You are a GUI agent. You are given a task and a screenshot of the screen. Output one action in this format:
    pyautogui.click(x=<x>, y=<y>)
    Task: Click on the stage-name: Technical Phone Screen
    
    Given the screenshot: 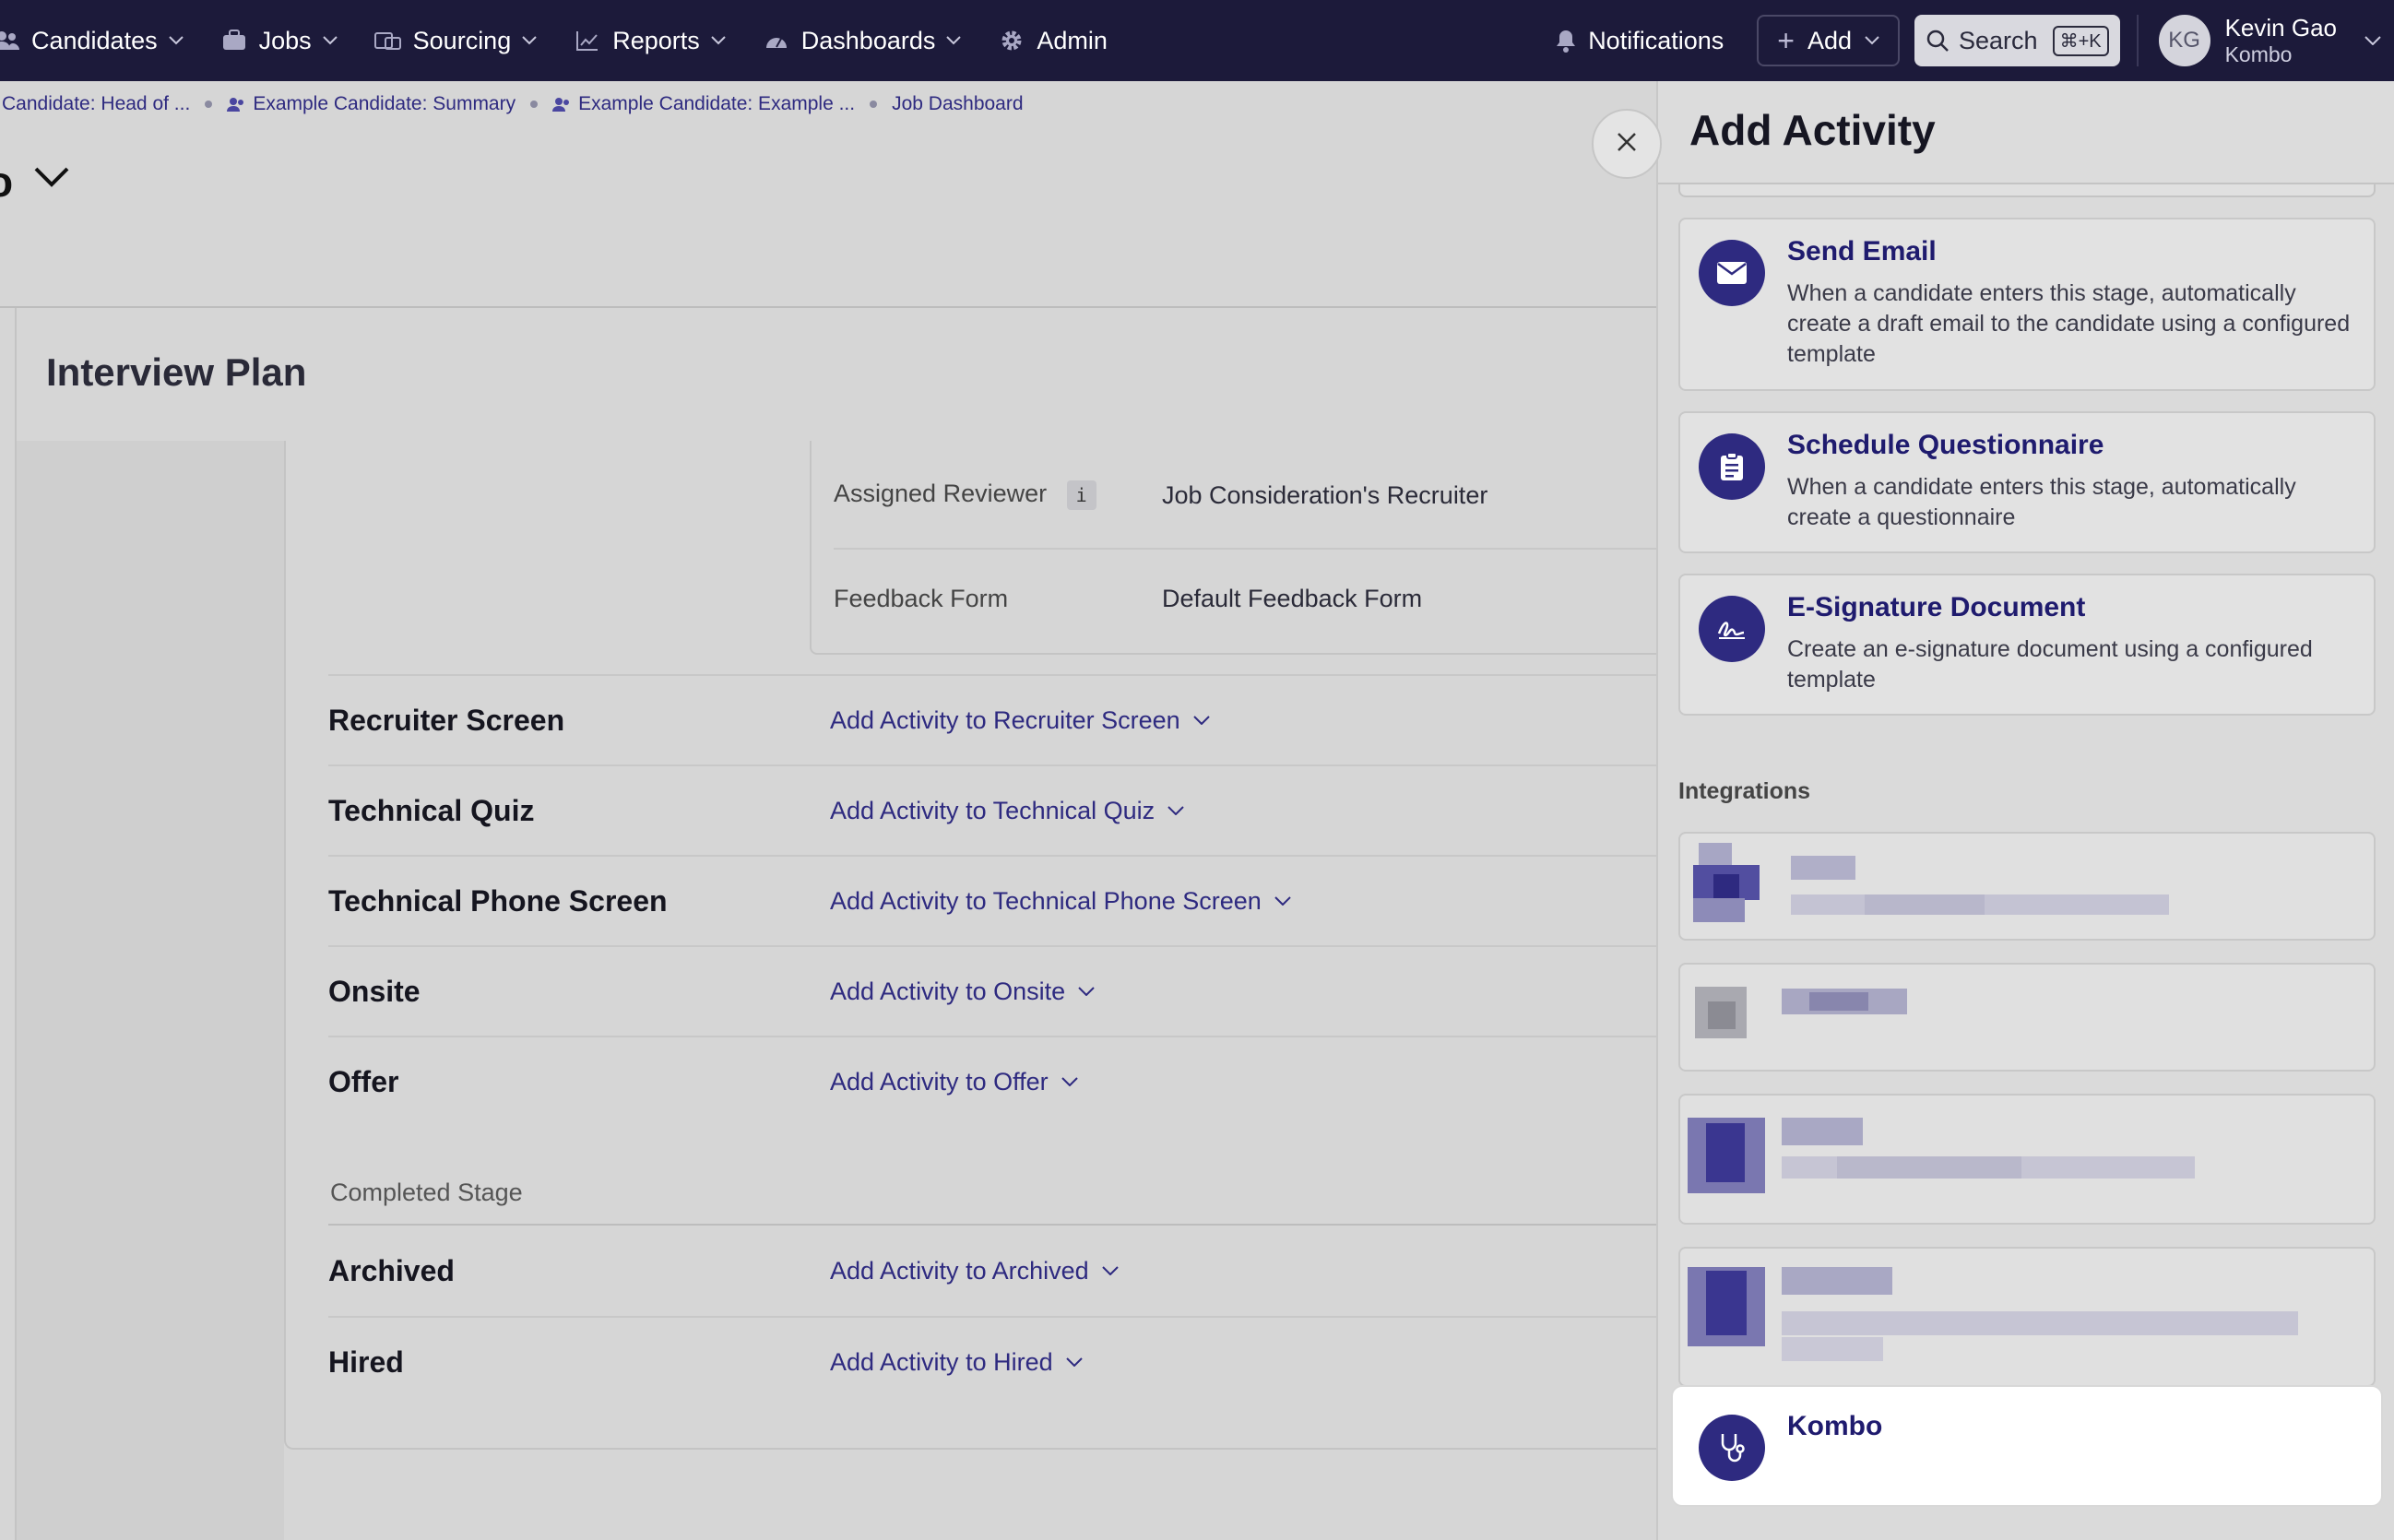 What is the action you would take?
    pyautogui.click(x=498, y=901)
    